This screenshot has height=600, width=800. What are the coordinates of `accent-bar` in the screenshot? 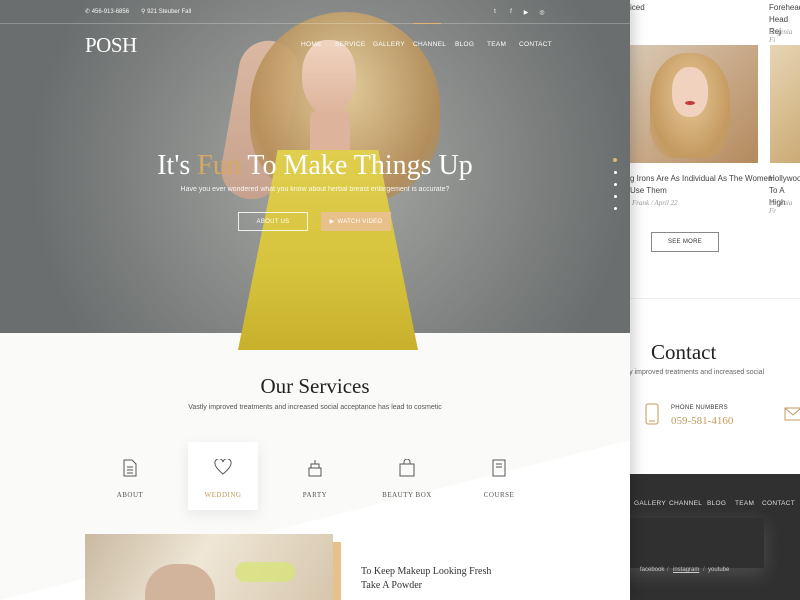 It's located at (337, 571).